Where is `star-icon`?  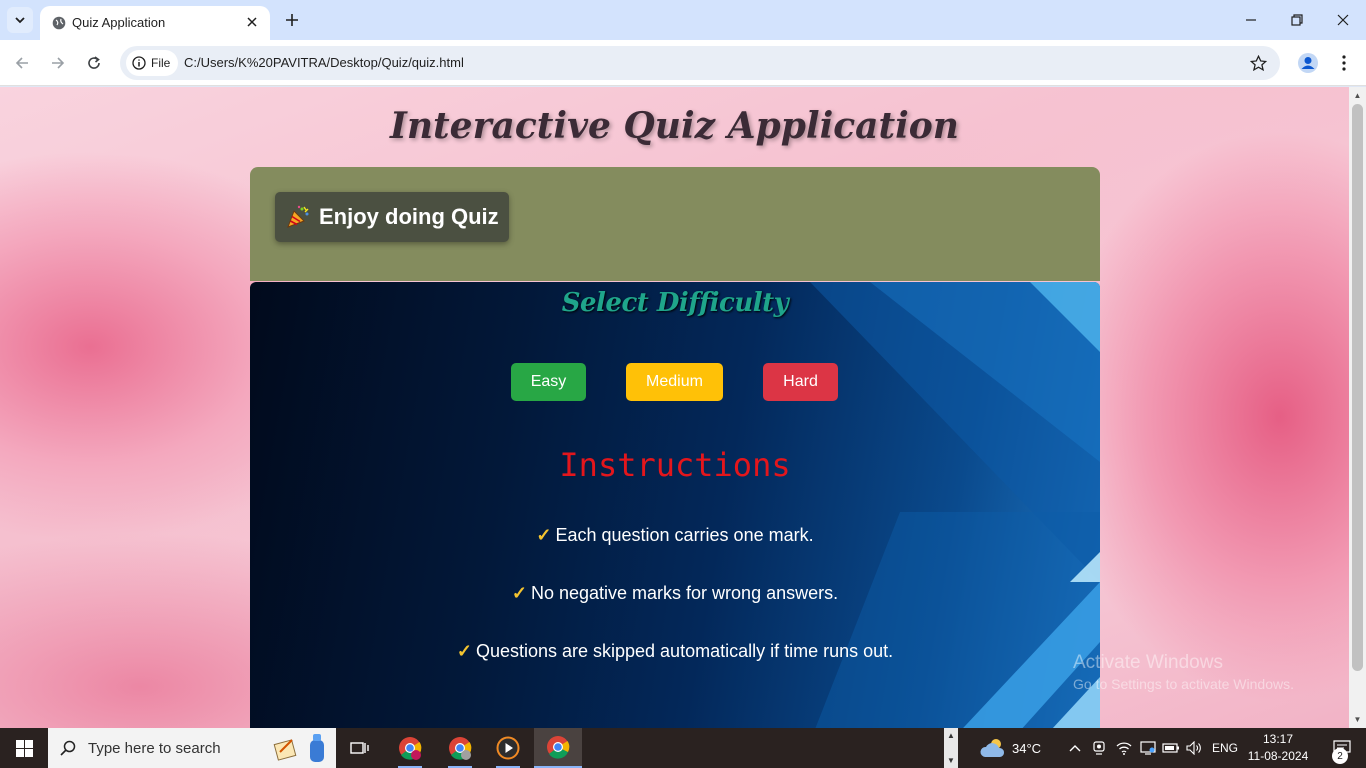
star-icon is located at coordinates (1258, 62).